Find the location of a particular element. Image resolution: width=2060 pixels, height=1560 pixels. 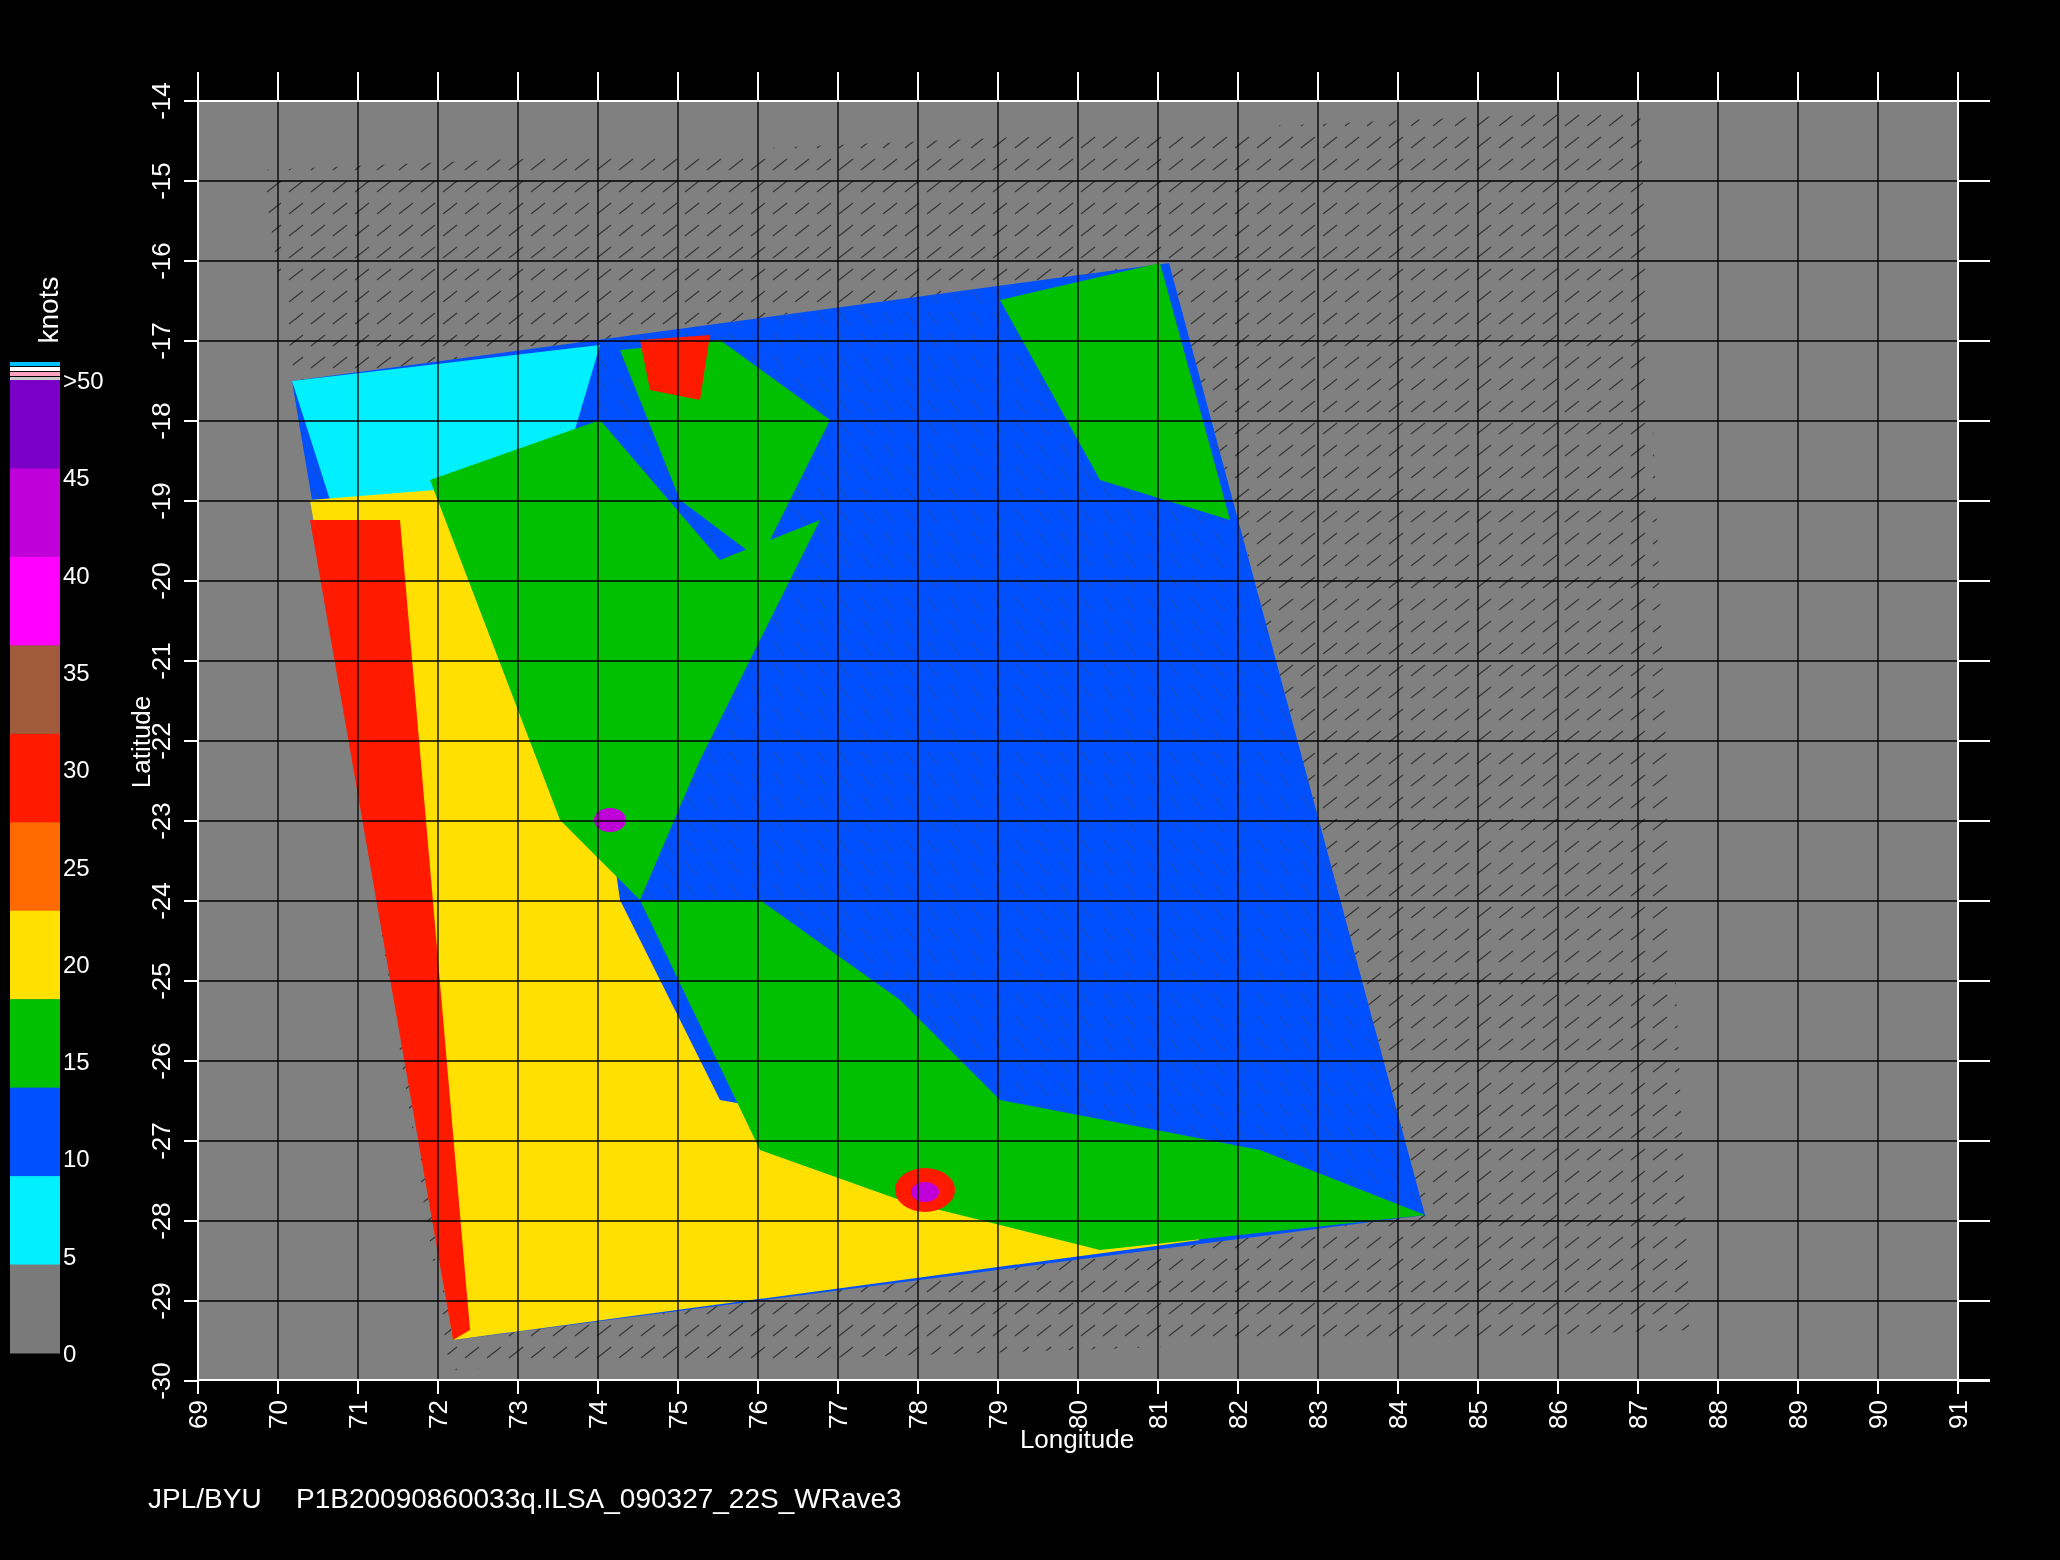

colorbar-label: 0 is located at coordinates (70, 1353).